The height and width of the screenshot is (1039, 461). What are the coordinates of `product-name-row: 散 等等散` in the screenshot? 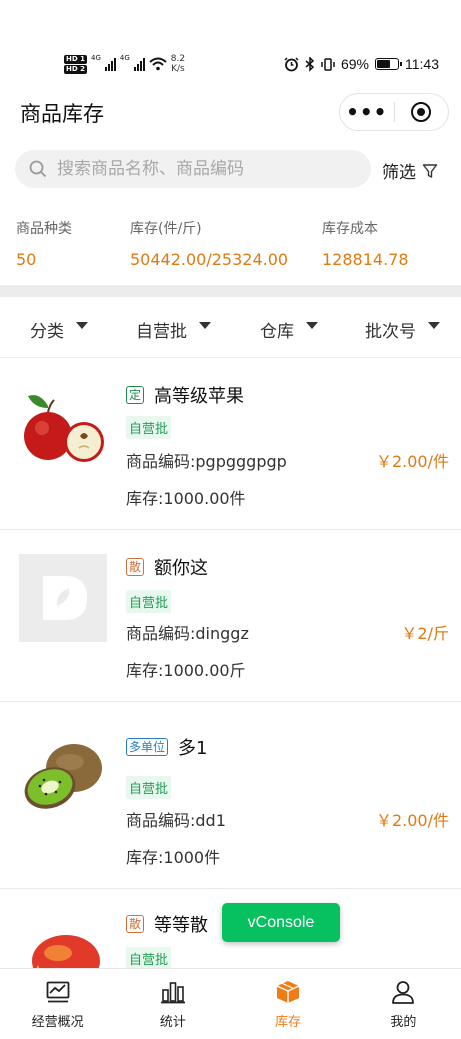 It's located at (167, 924).